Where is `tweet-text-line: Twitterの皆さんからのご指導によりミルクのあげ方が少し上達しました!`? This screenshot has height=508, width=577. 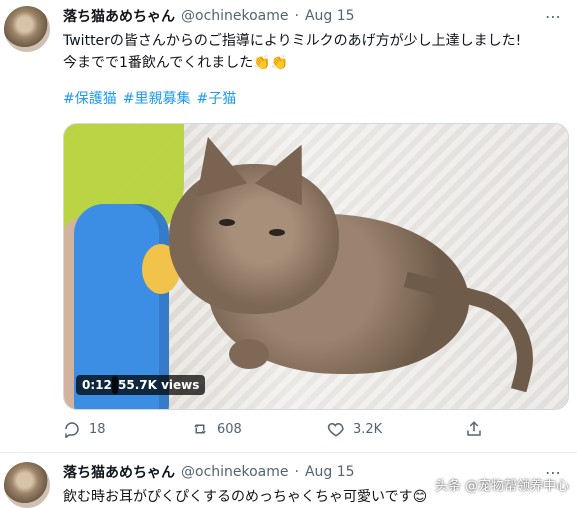 tweet-text-line: Twitterの皆さんからのご指導によりミルクのあげ方が少し上達しました! is located at coordinates (292, 41).